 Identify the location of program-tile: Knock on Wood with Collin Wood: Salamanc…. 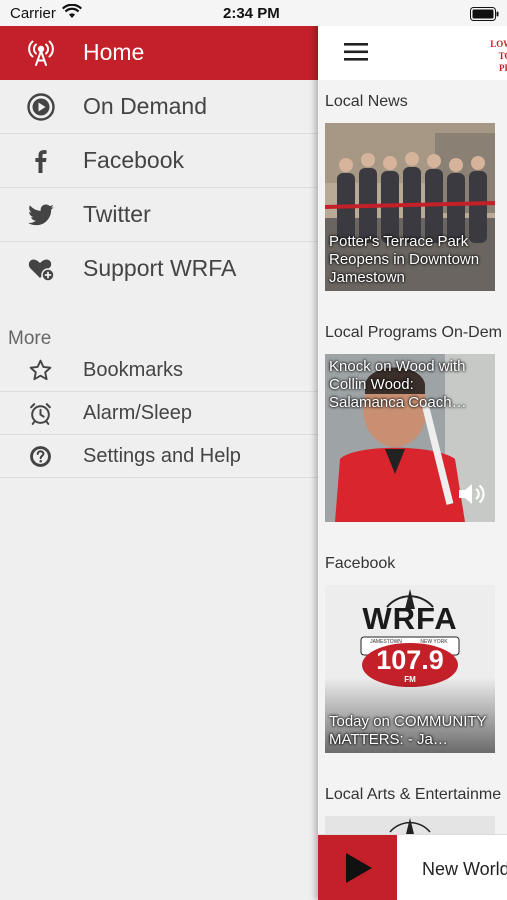
(410, 438).